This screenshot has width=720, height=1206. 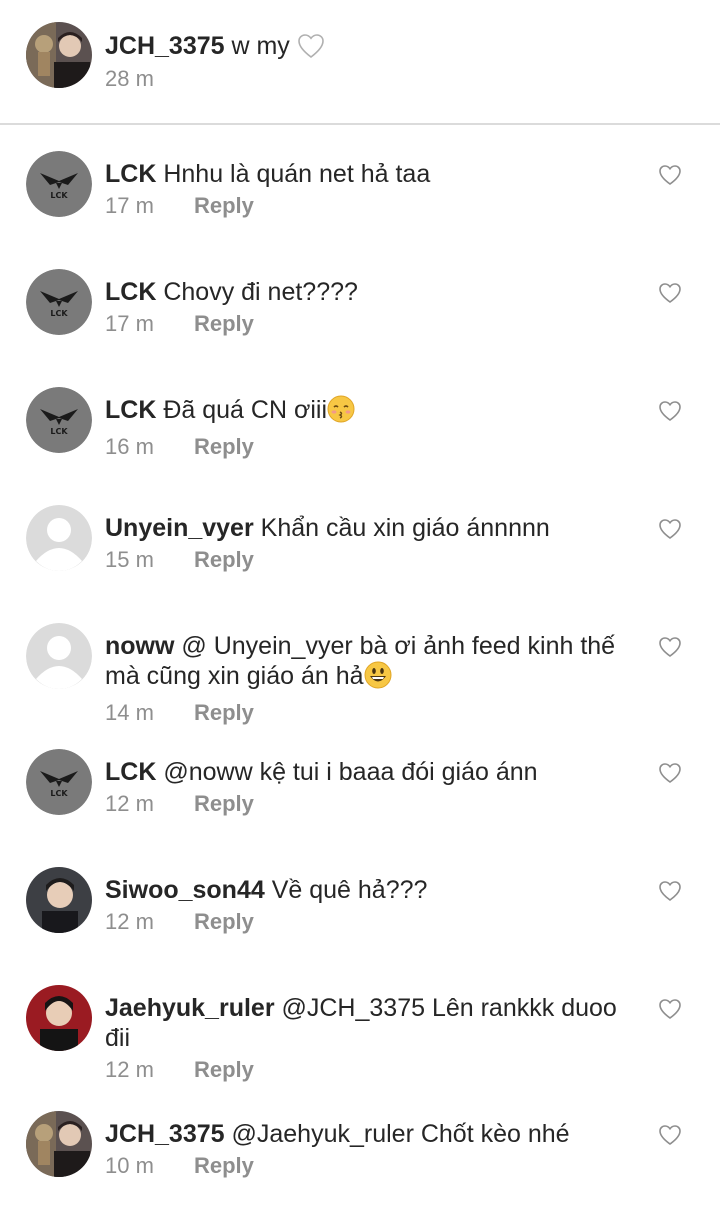 What do you see at coordinates (129, 559) in the screenshot?
I see `comment-time: 15 m` at bounding box center [129, 559].